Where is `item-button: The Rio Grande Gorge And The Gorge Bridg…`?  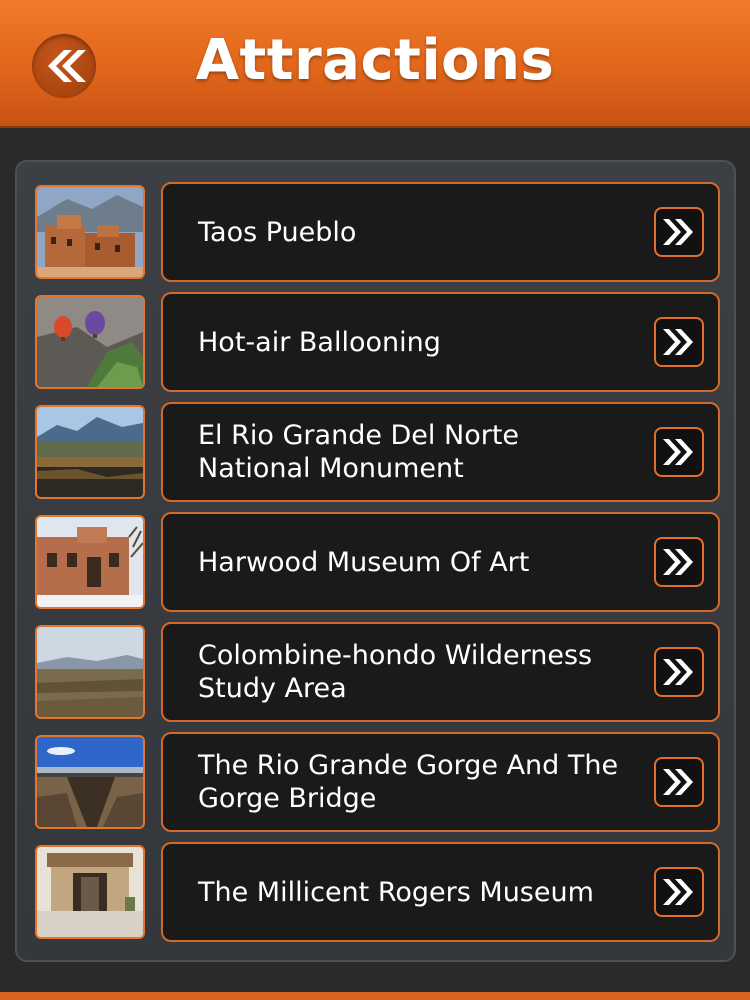 item-button: The Rio Grande Gorge And The Gorge Bridg… is located at coordinates (440, 782).